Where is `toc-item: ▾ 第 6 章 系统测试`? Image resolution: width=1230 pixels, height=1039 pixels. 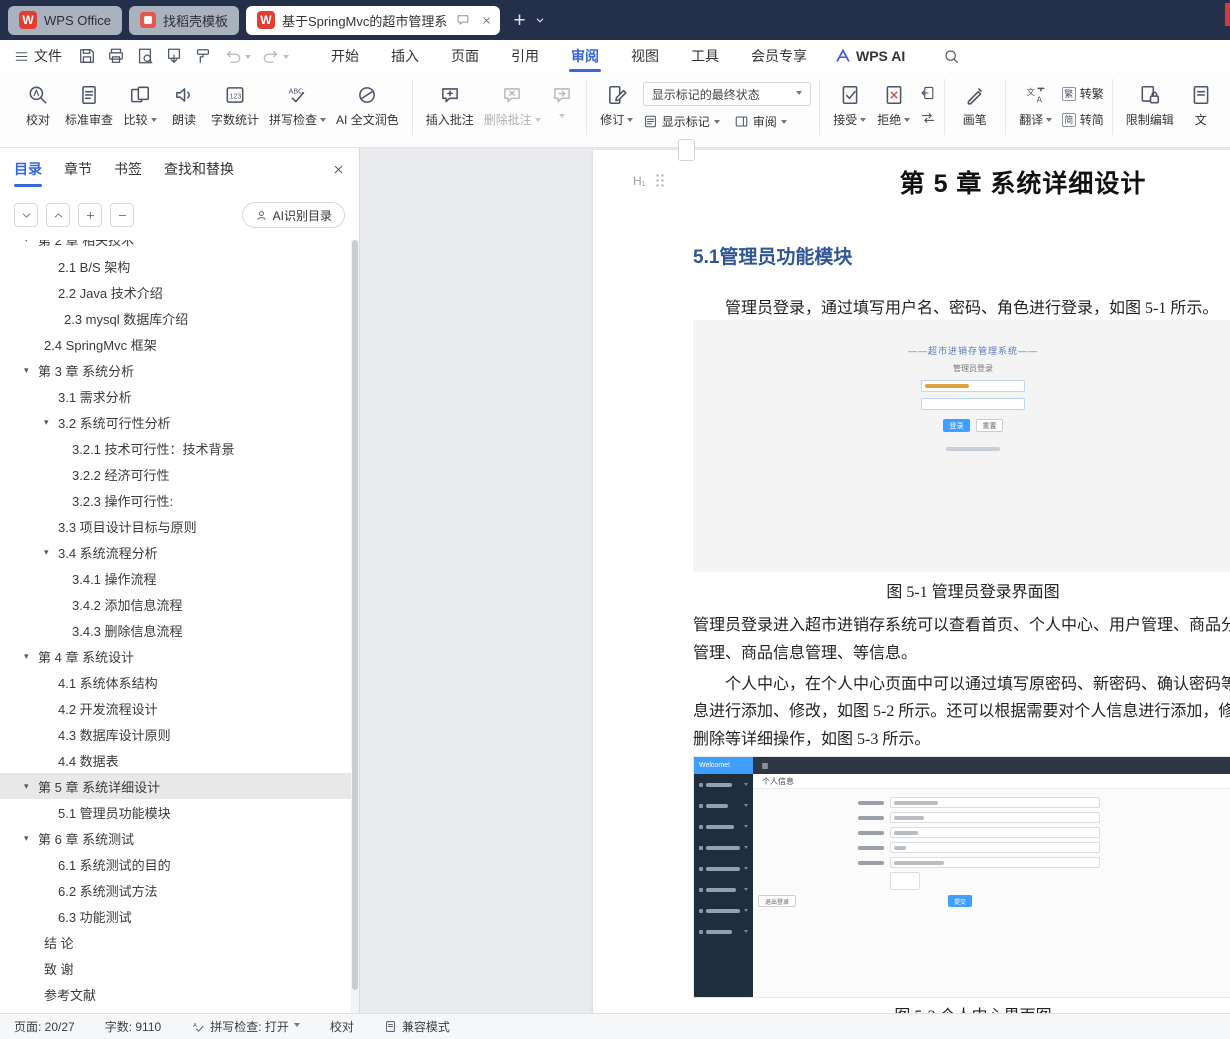
toc-item: ▾ 第 6 章 系统测试 is located at coordinates (175, 838).